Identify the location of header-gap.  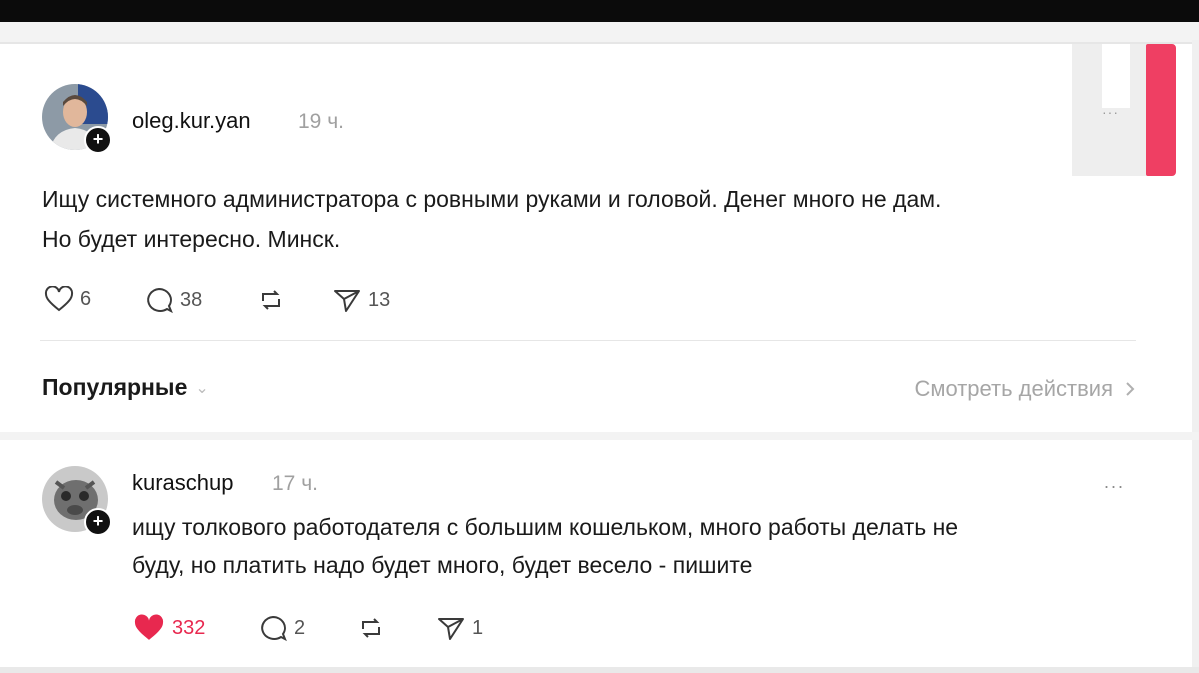
(599, 33).